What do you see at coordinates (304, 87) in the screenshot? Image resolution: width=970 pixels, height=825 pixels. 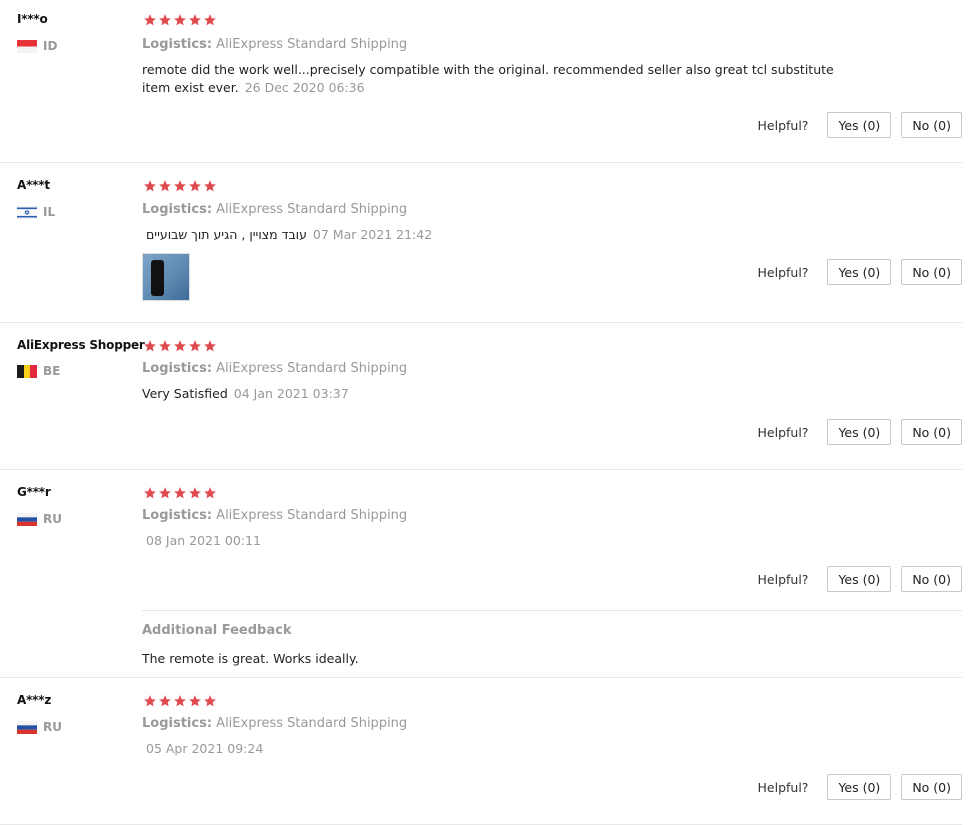 I see `review-date: 26 Dec 2020 06:36` at bounding box center [304, 87].